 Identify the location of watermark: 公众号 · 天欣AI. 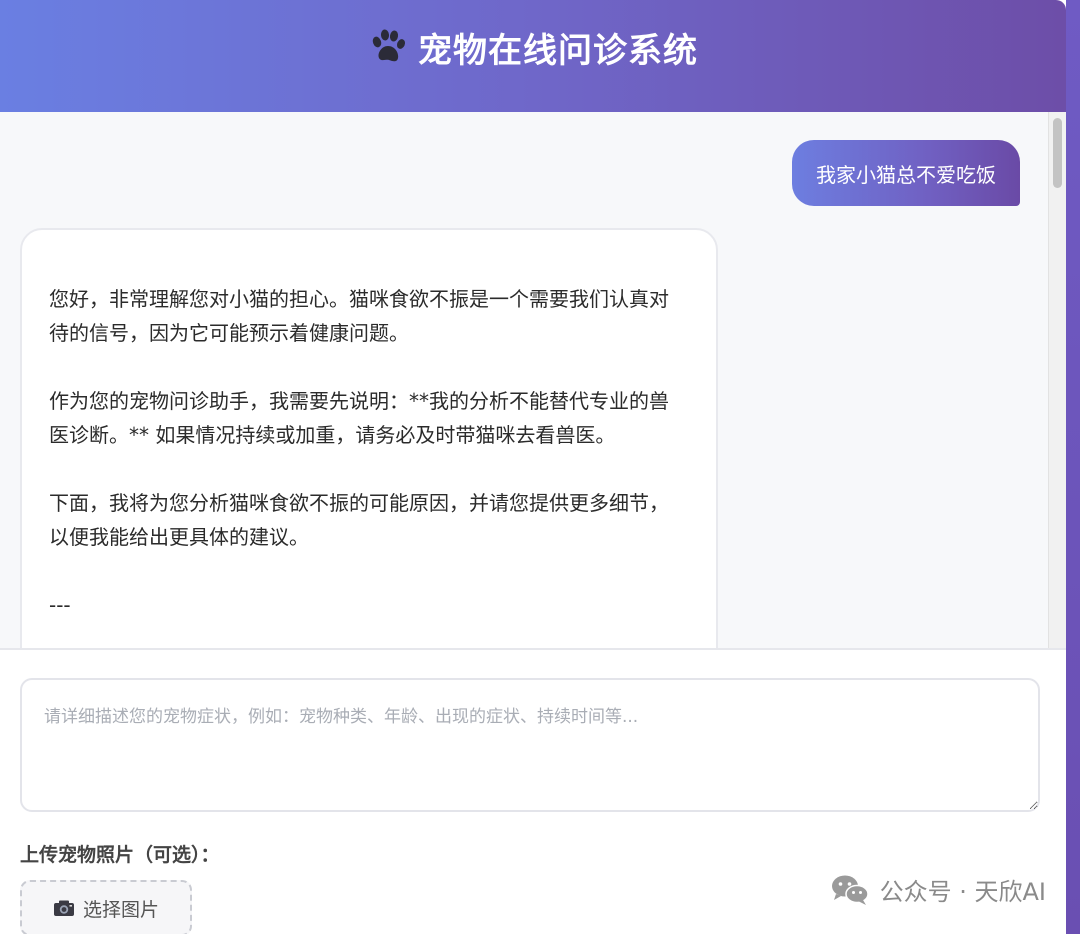
(938, 889).